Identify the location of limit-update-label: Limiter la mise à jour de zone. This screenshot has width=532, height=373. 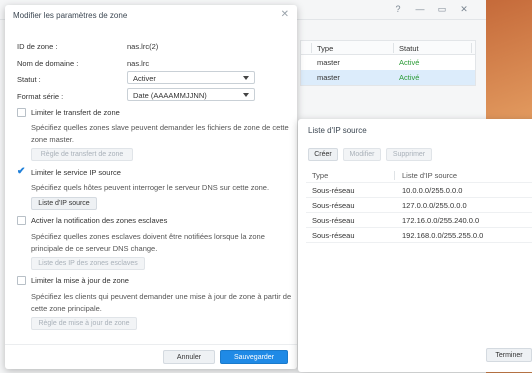
(80, 280).